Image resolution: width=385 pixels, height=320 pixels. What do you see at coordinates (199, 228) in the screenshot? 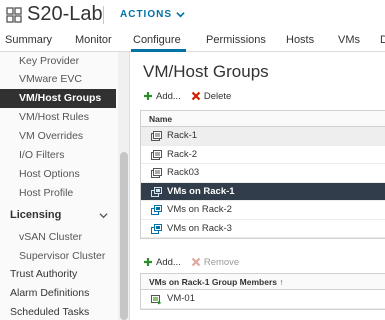
I see `row-name: VMs on Rack-3` at bounding box center [199, 228].